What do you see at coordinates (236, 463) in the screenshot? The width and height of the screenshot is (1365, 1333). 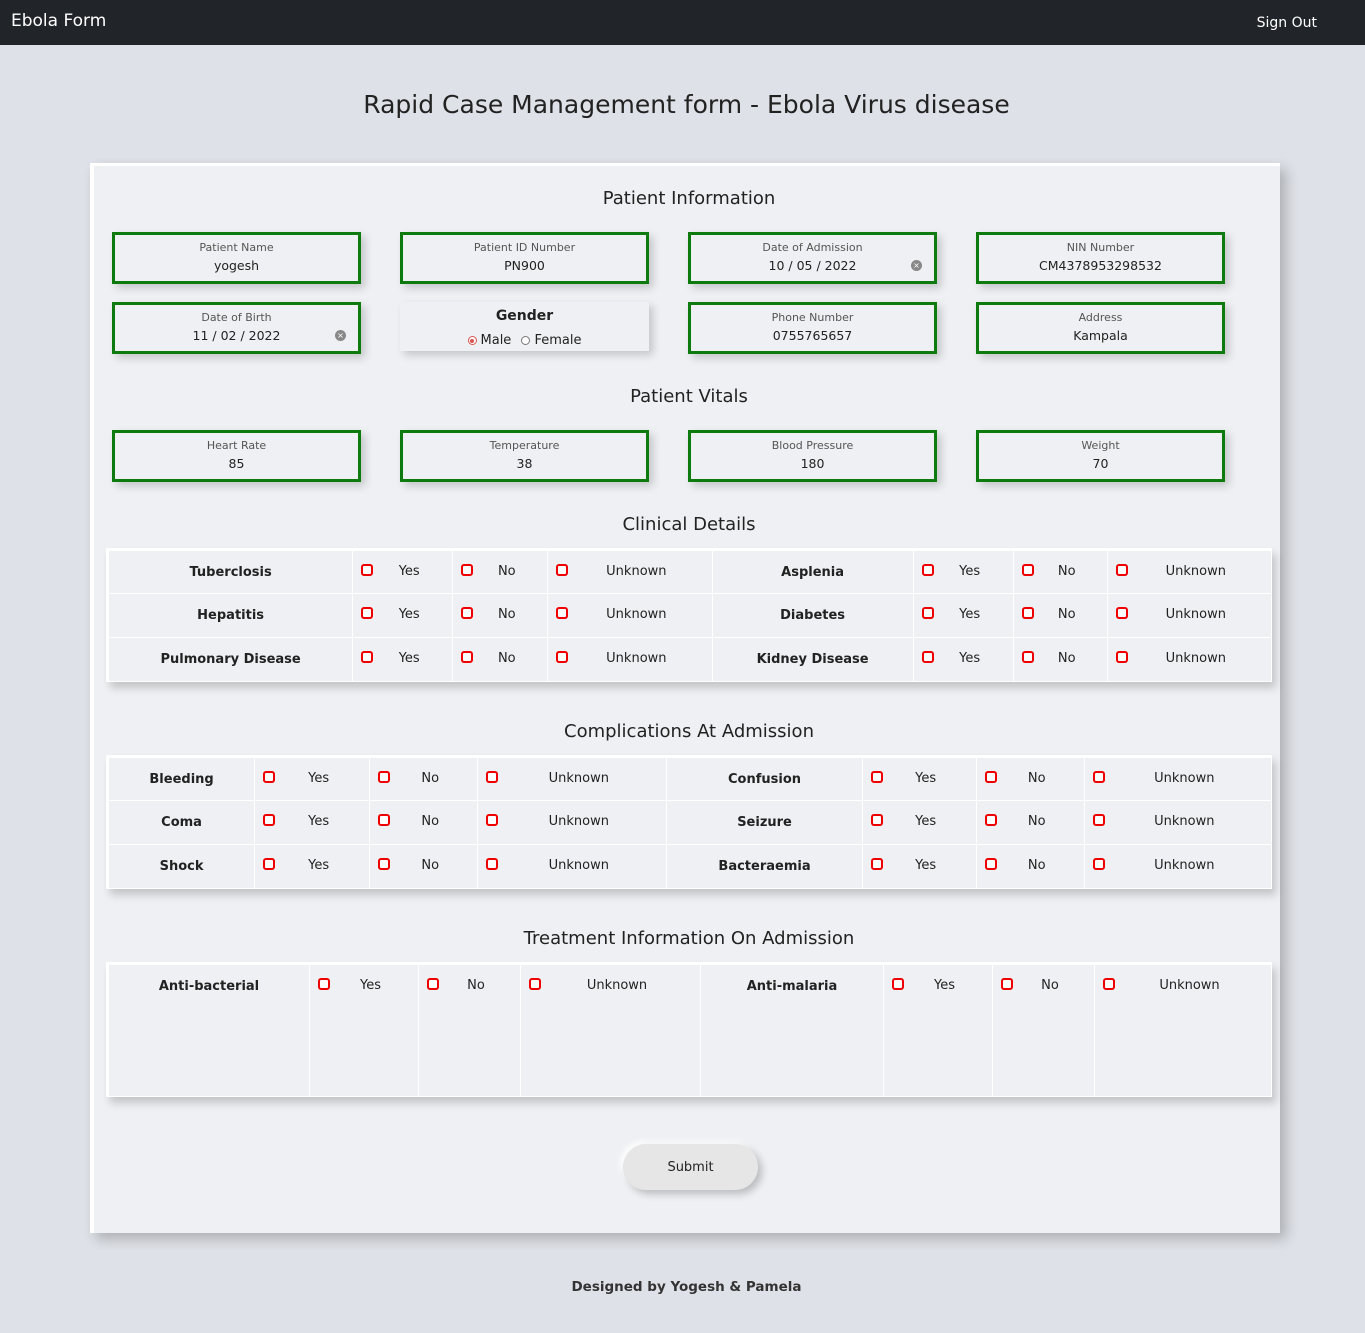 I see `field-value: 85` at bounding box center [236, 463].